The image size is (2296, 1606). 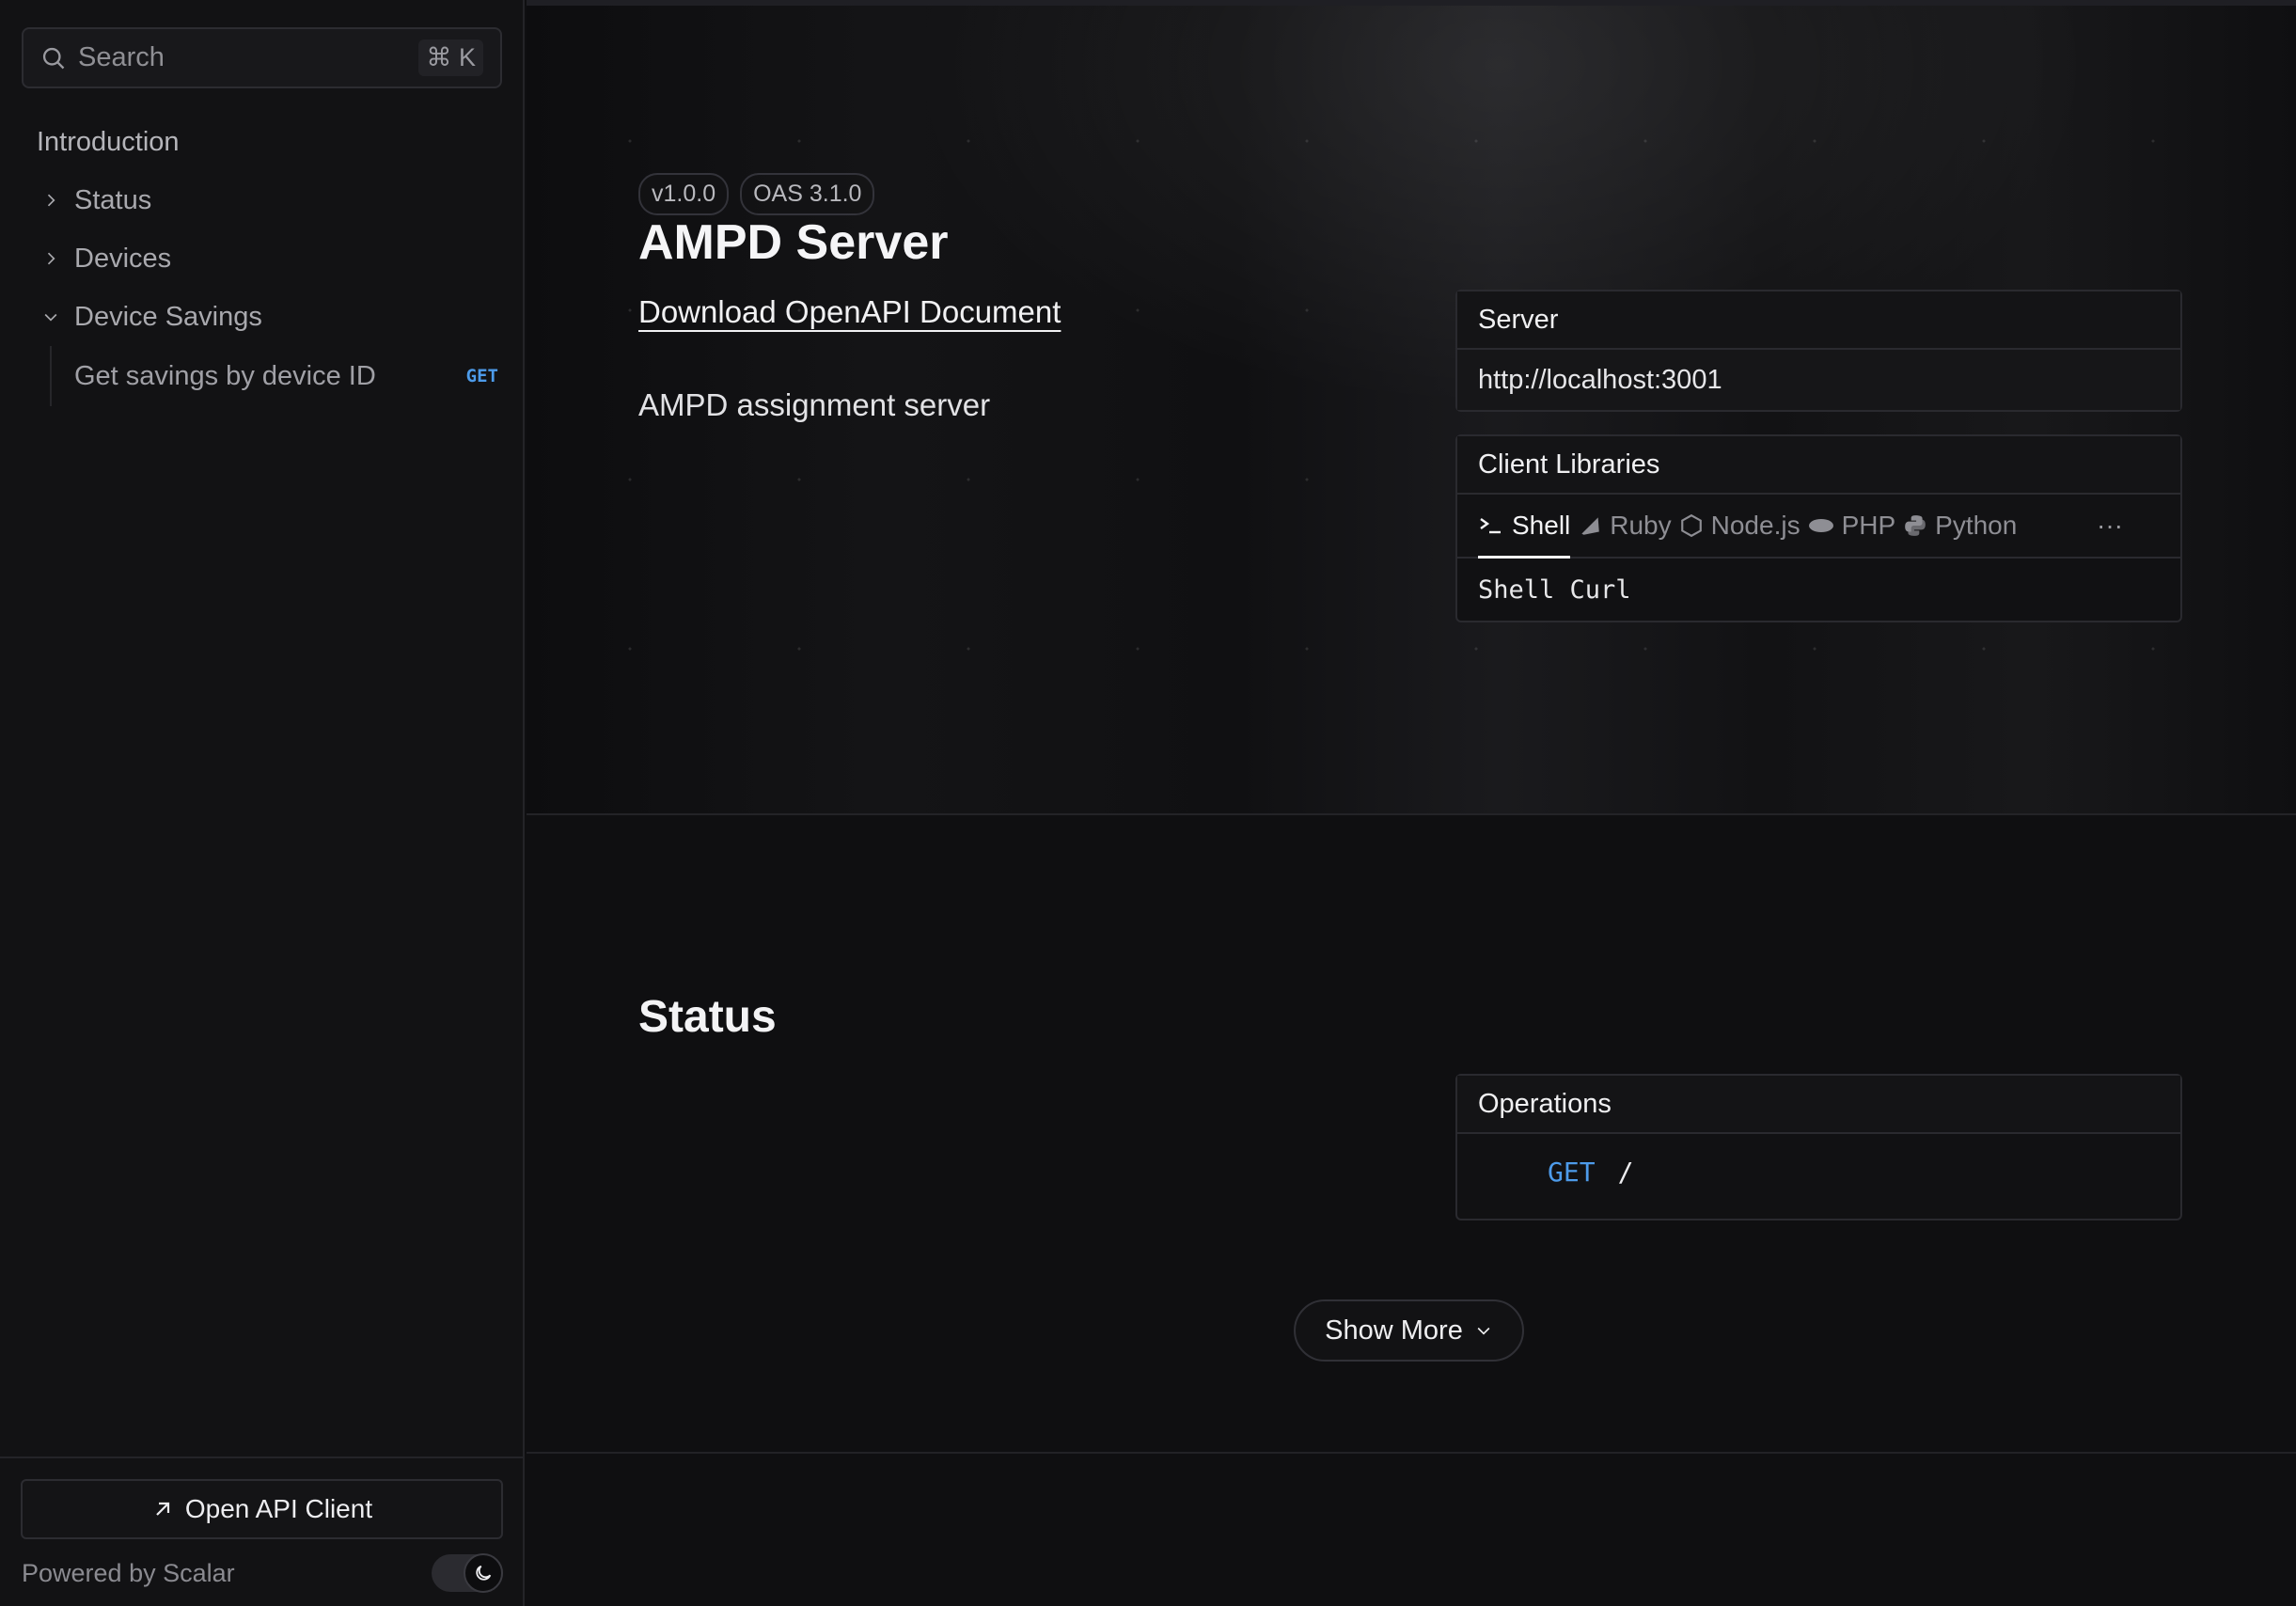 I want to click on search-input: Search ⌘ K, so click(x=262, y=58).